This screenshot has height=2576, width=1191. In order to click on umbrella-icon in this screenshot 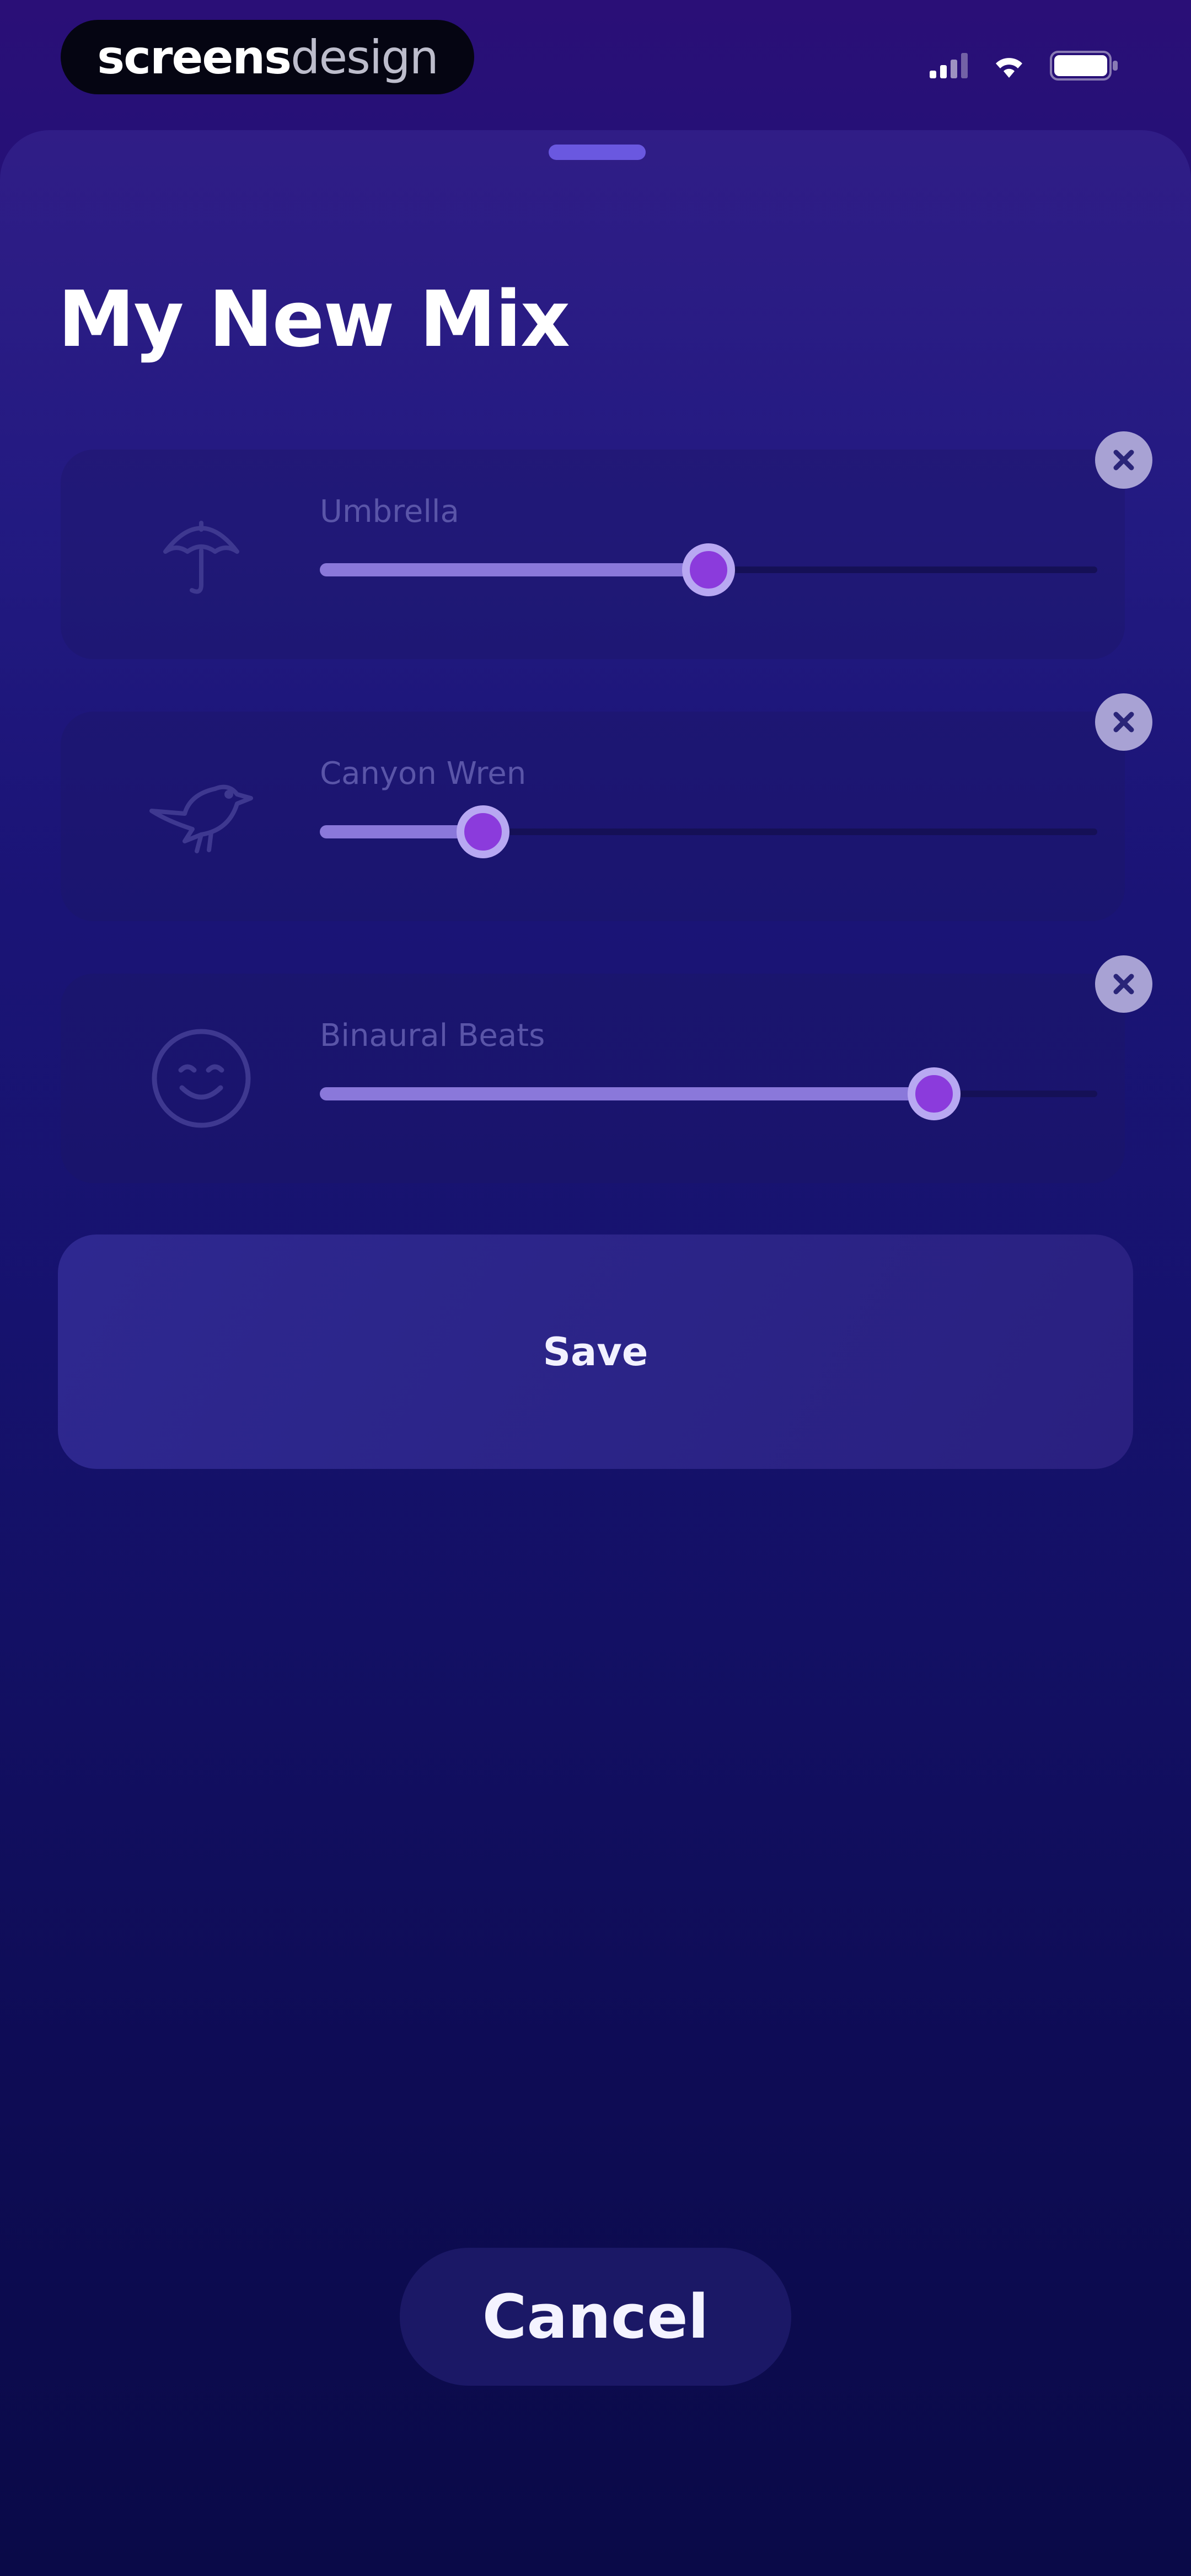, I will do `click(201, 554)`.